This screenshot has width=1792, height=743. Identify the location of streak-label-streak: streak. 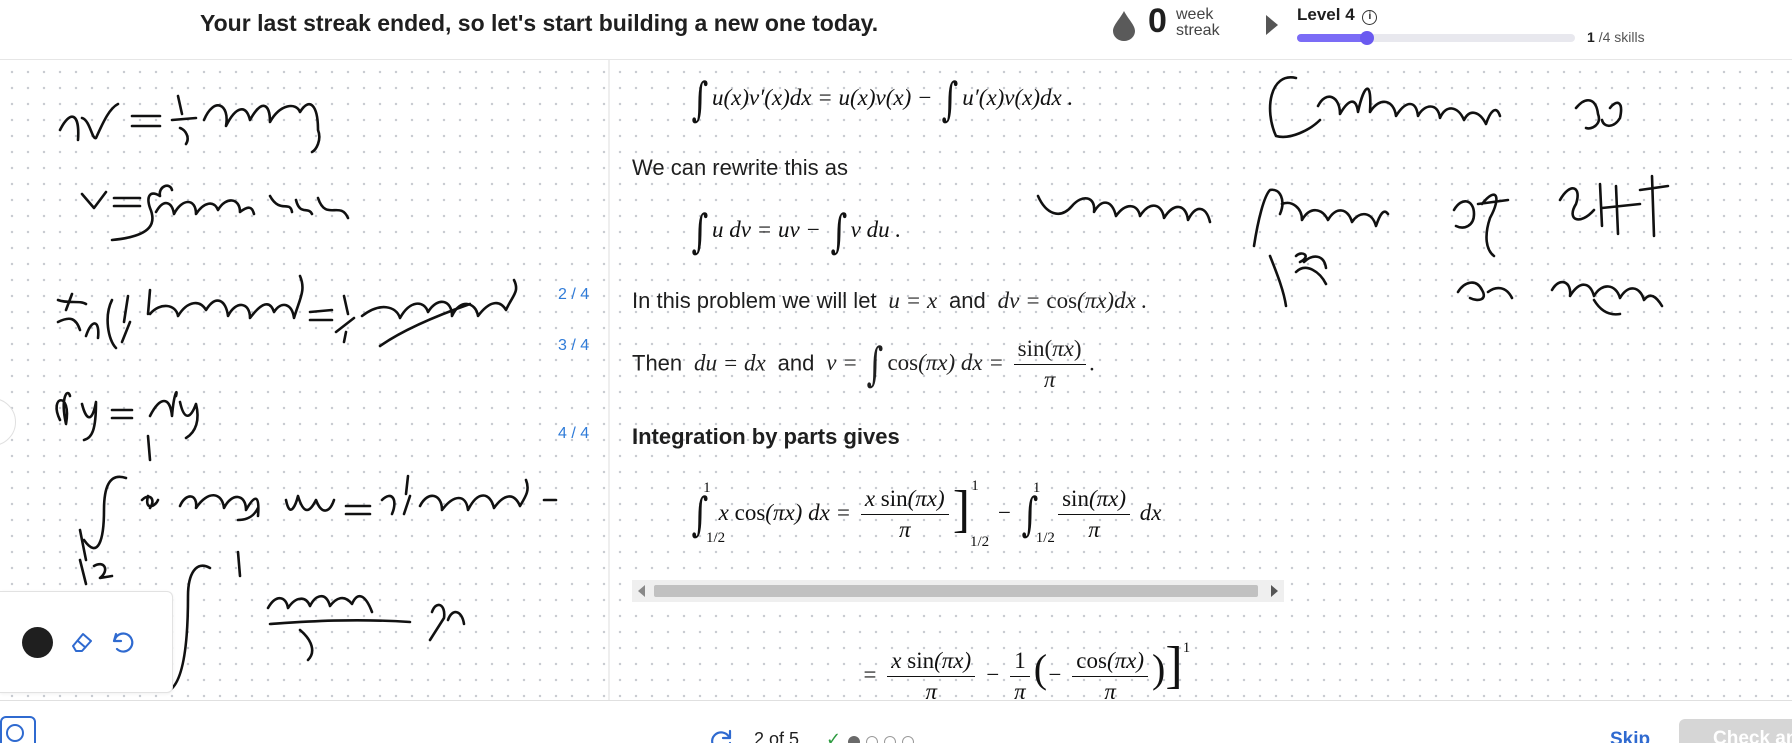
(1198, 30).